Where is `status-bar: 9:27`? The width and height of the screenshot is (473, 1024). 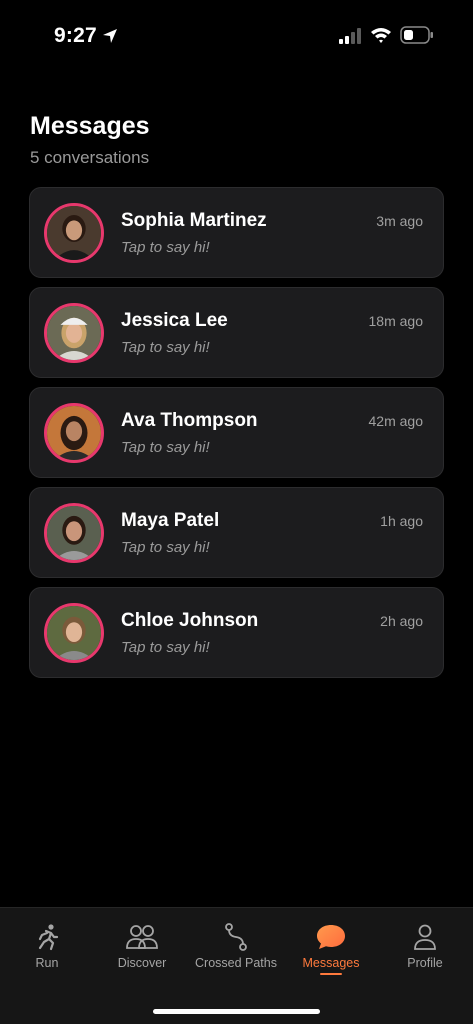
status-bar: 9:27 is located at coordinates (236, 35).